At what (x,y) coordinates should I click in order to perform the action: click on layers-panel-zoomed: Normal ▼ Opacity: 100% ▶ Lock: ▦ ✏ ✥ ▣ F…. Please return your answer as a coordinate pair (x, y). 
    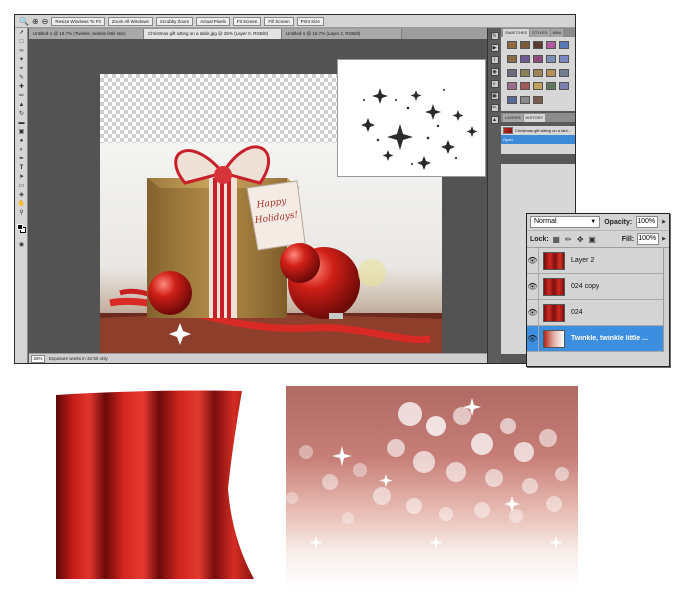
    Looking at the image, I should click on (598, 290).